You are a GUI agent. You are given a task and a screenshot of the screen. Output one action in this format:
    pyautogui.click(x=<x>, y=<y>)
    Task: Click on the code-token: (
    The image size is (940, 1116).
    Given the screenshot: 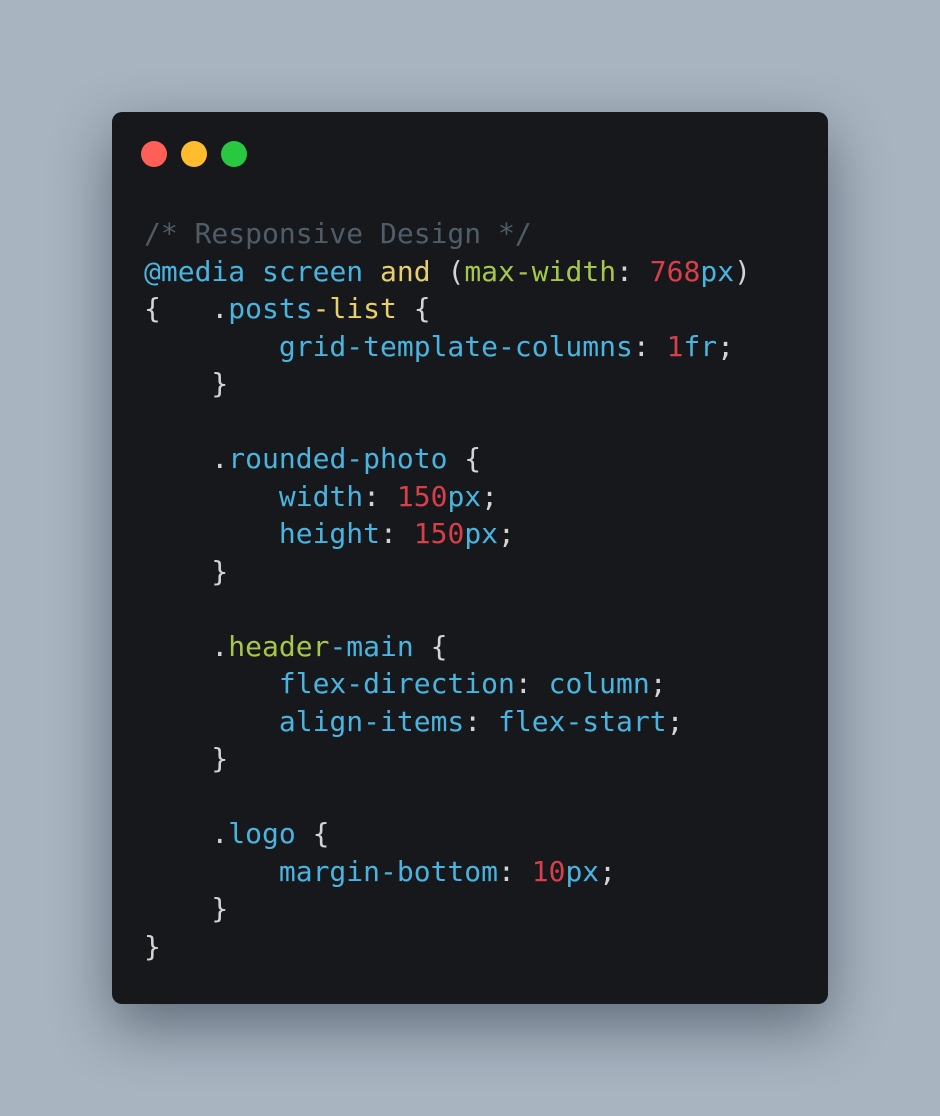 What is the action you would take?
    pyautogui.click(x=447, y=271)
    